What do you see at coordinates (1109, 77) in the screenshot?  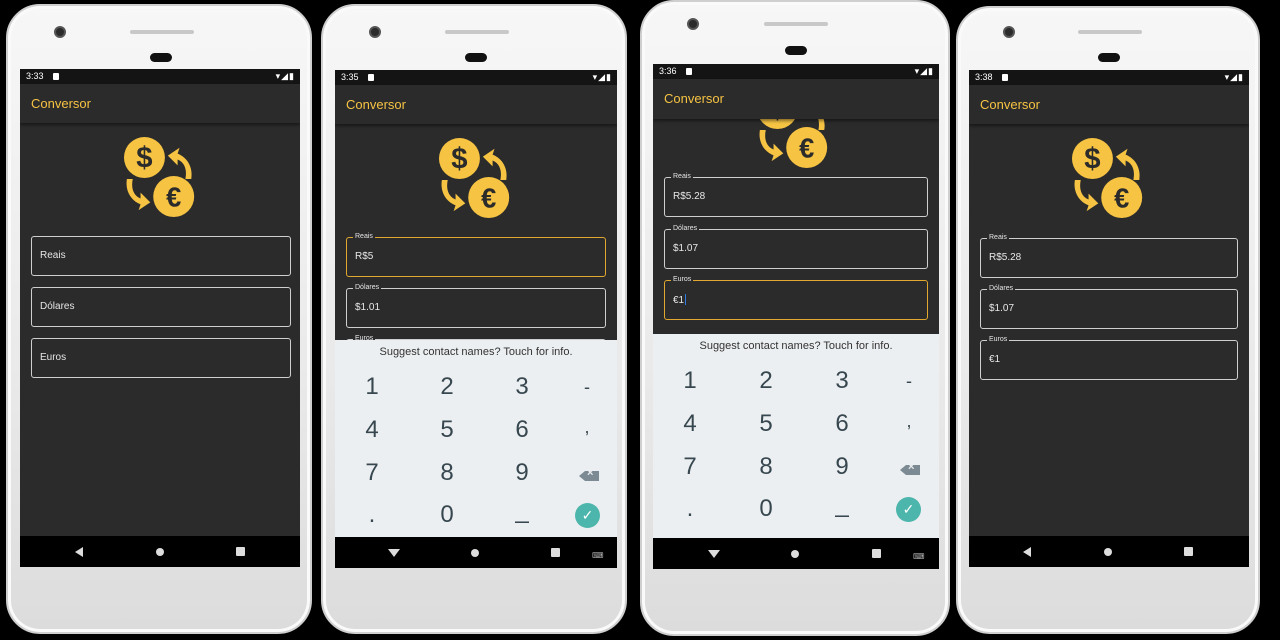 I see `status-bar: 3:38 ▾◢▮` at bounding box center [1109, 77].